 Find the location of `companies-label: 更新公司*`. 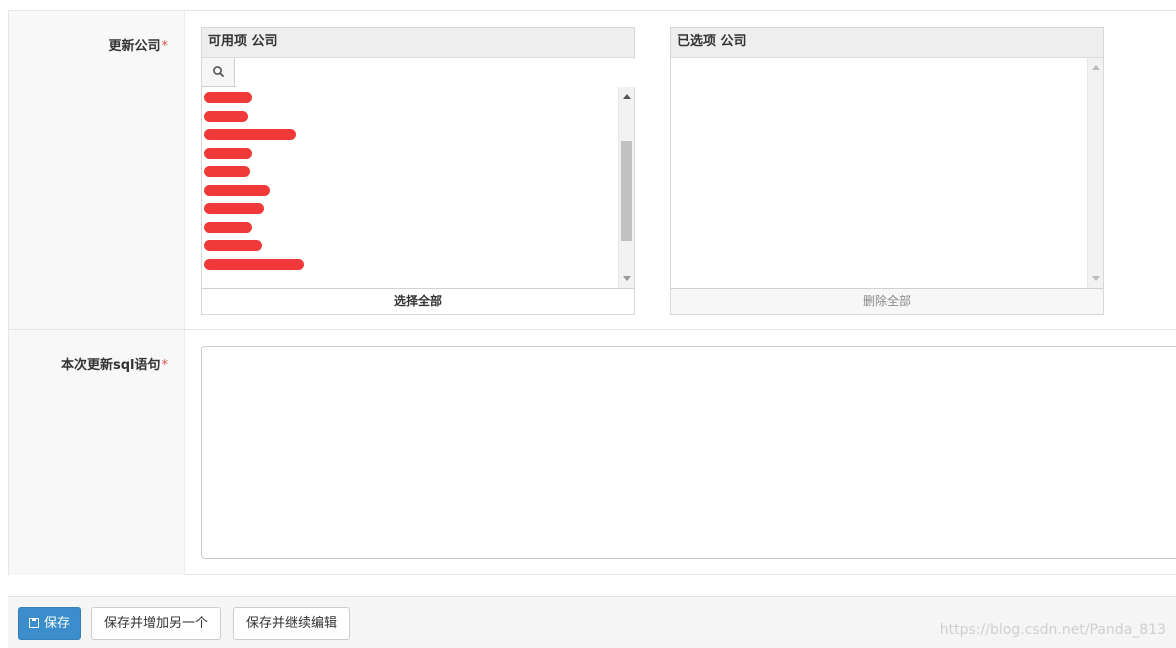

companies-label: 更新公司* is located at coordinates (138, 44).